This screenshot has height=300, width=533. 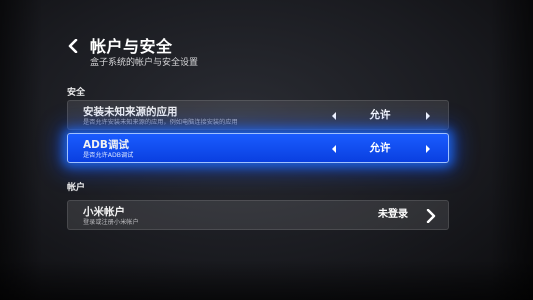 What do you see at coordinates (130, 112) in the screenshot?
I see `setting-title: 安装未知来源的应用` at bounding box center [130, 112].